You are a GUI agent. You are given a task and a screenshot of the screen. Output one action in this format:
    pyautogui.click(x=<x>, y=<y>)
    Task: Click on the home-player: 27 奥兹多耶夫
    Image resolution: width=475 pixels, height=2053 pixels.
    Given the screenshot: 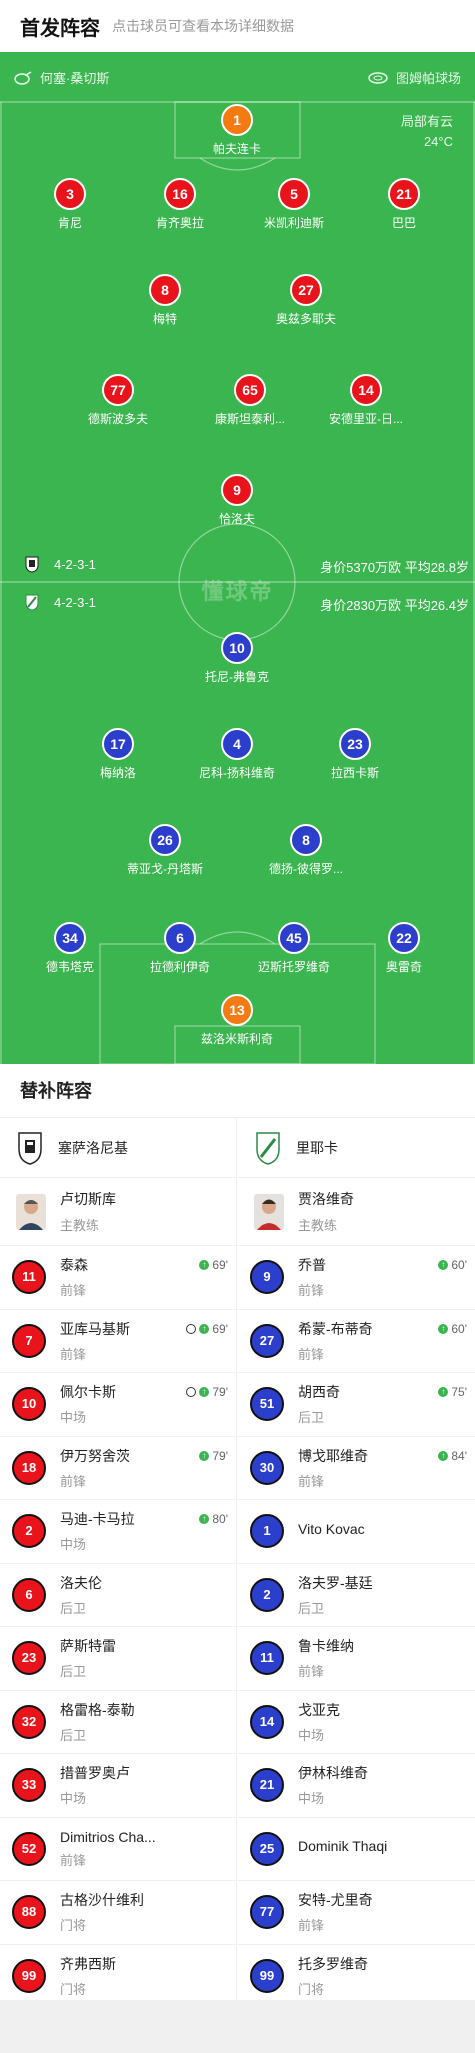 What is the action you would take?
    pyautogui.click(x=306, y=300)
    